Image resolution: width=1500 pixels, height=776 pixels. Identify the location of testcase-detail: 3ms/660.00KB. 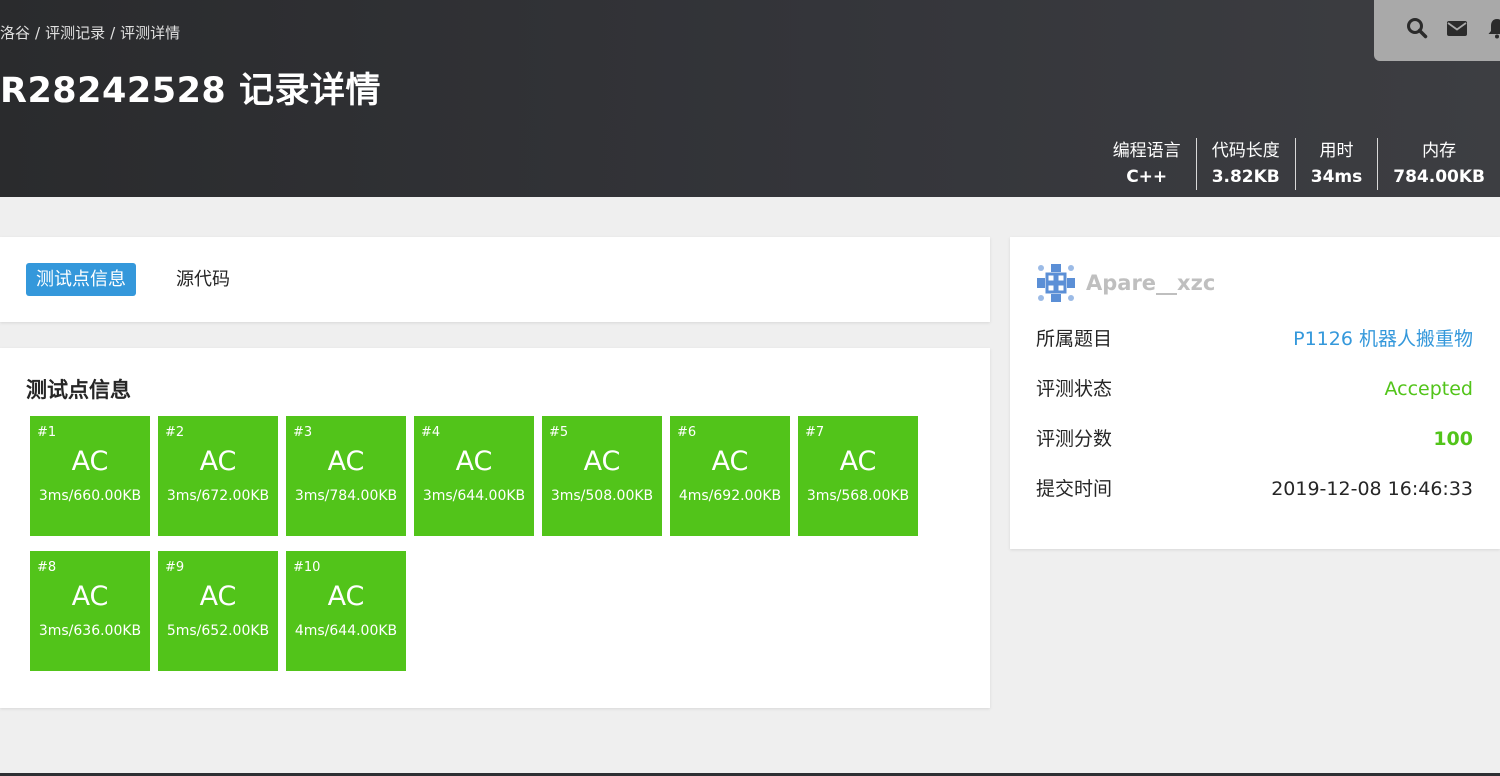
(90, 496).